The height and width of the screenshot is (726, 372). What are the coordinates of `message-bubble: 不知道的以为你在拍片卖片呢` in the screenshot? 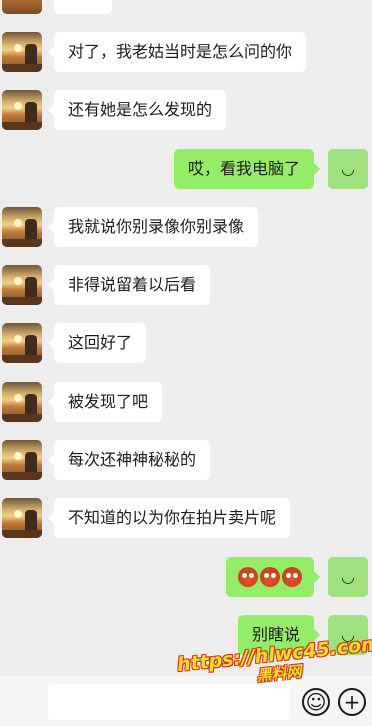 It's located at (169, 518).